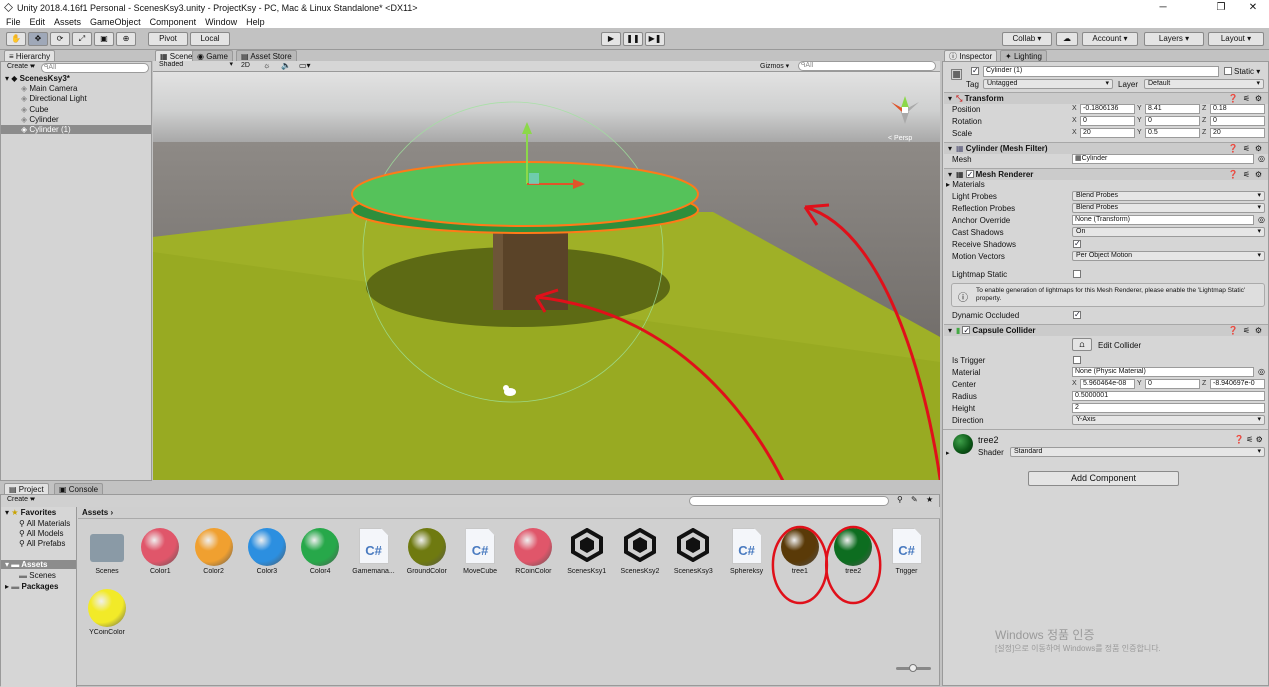  Describe the element at coordinates (1253, 7) in the screenshot. I see `close-button: ✕` at that location.